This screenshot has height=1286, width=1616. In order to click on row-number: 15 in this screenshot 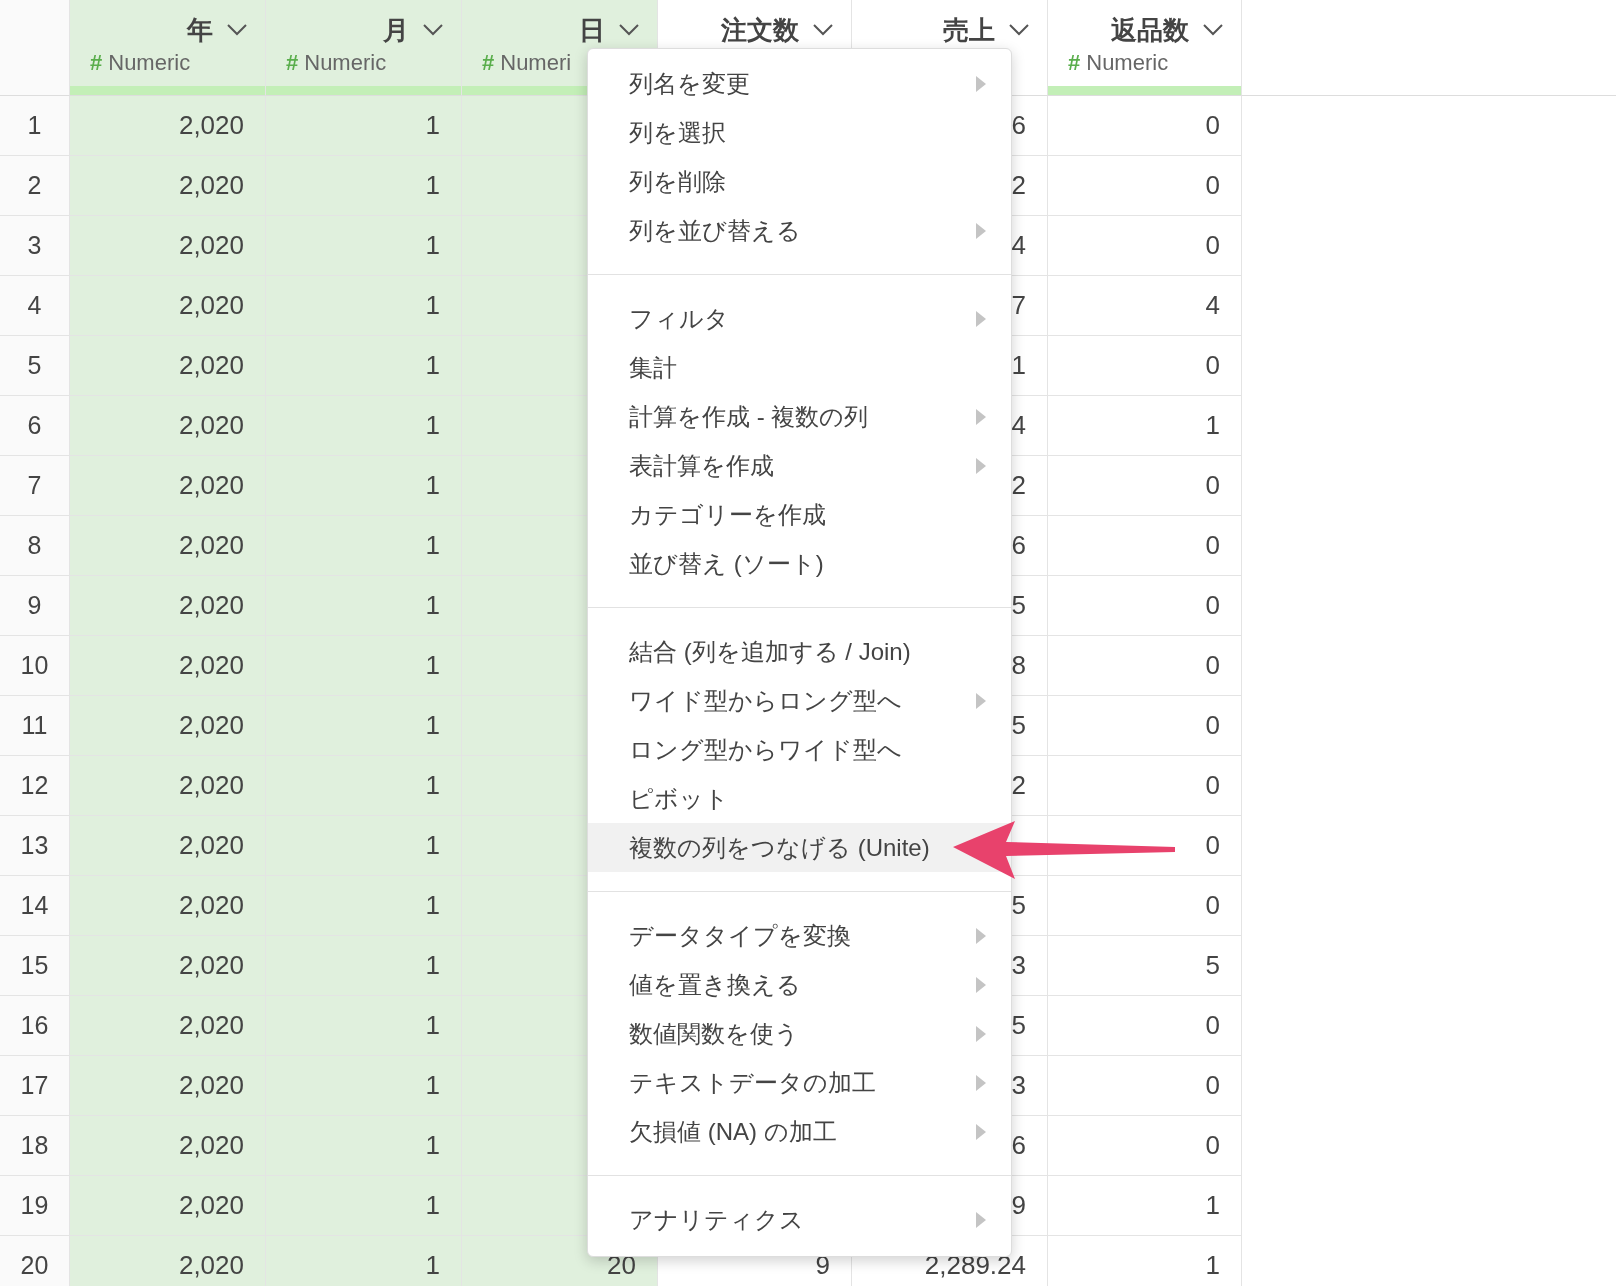, I will do `click(35, 966)`.